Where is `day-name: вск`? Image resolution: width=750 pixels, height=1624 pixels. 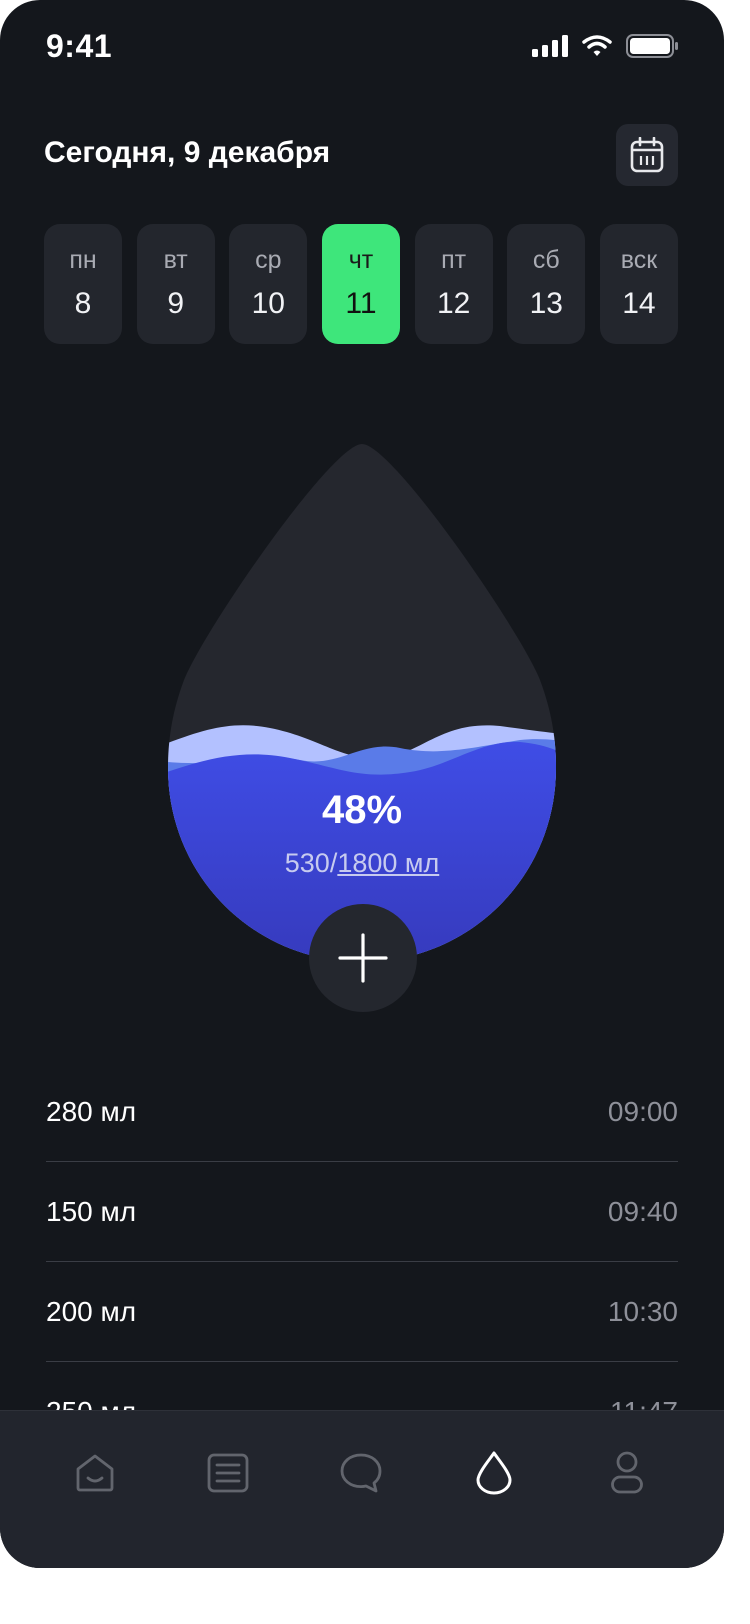 day-name: вск is located at coordinates (639, 260).